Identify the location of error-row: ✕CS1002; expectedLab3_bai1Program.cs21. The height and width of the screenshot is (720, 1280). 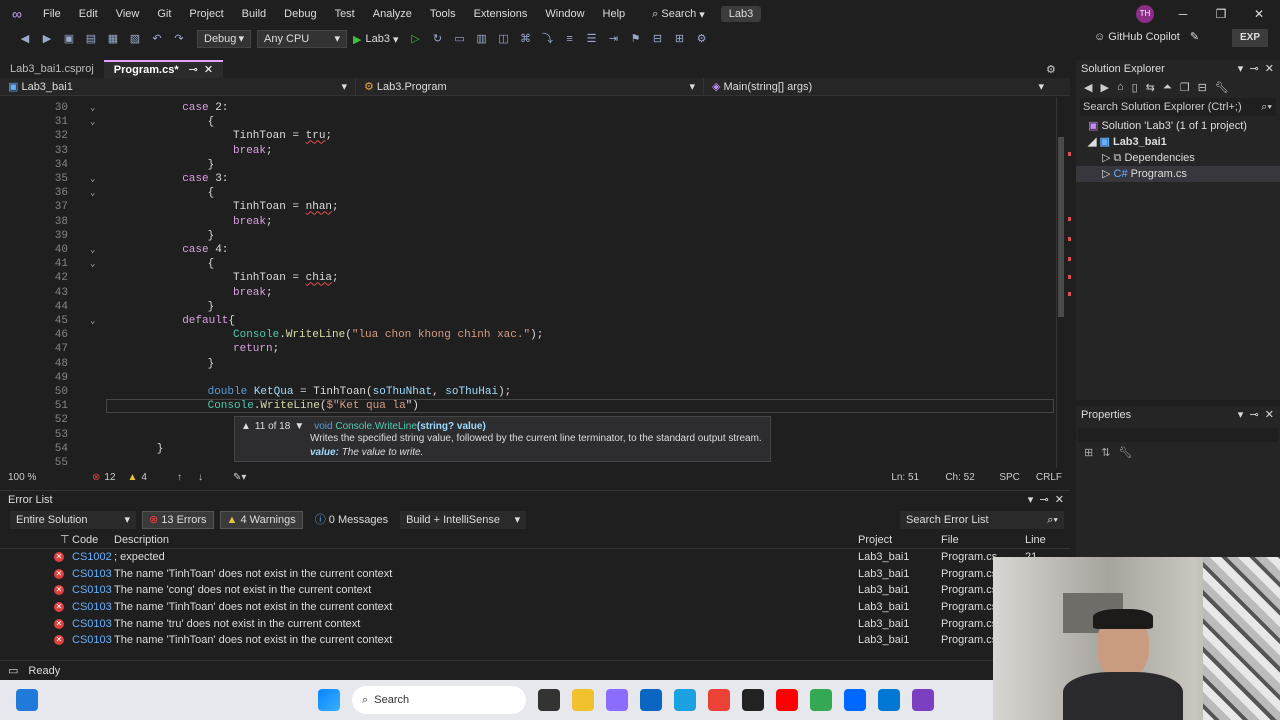
(535, 557).